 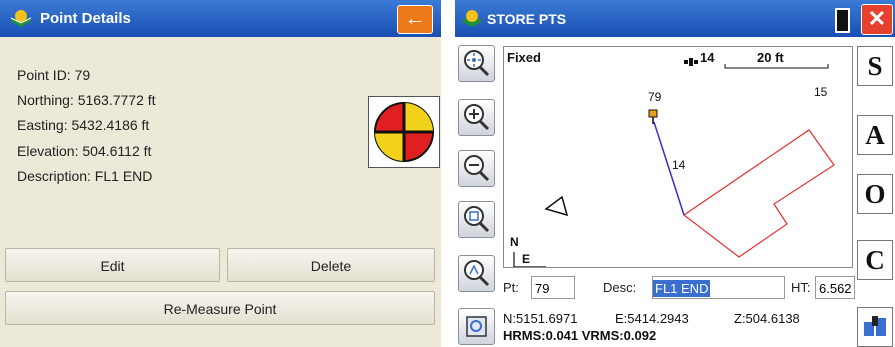 What do you see at coordinates (620, 287) in the screenshot?
I see `desc-label: Desc:` at bounding box center [620, 287].